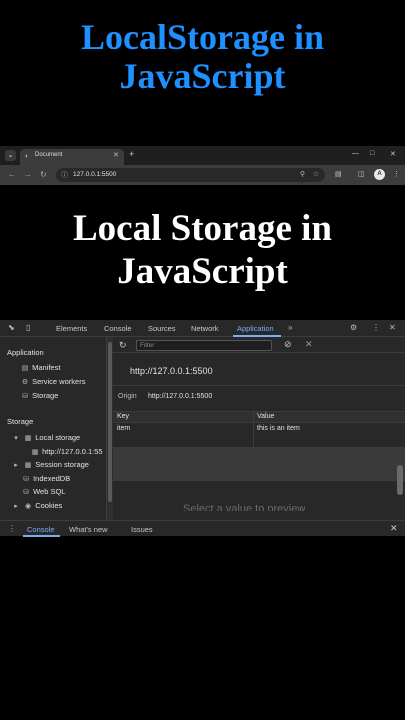  I want to click on row-value: this is an item, so click(278, 428).